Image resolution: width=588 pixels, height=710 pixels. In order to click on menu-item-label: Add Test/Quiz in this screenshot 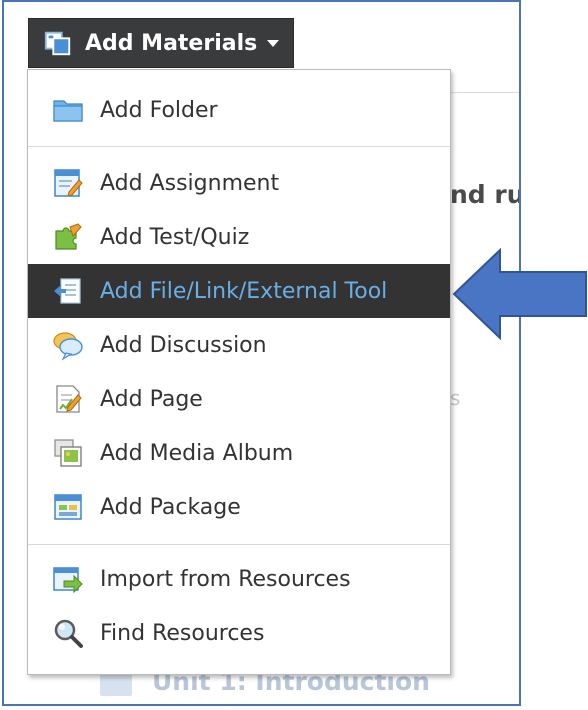, I will do `click(175, 237)`.